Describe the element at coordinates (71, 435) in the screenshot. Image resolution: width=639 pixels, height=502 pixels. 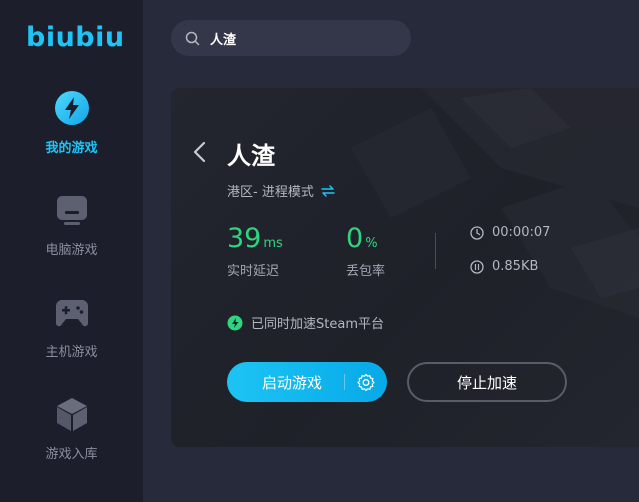
I see `sidebar-item-add-game: 游戏入库` at that location.